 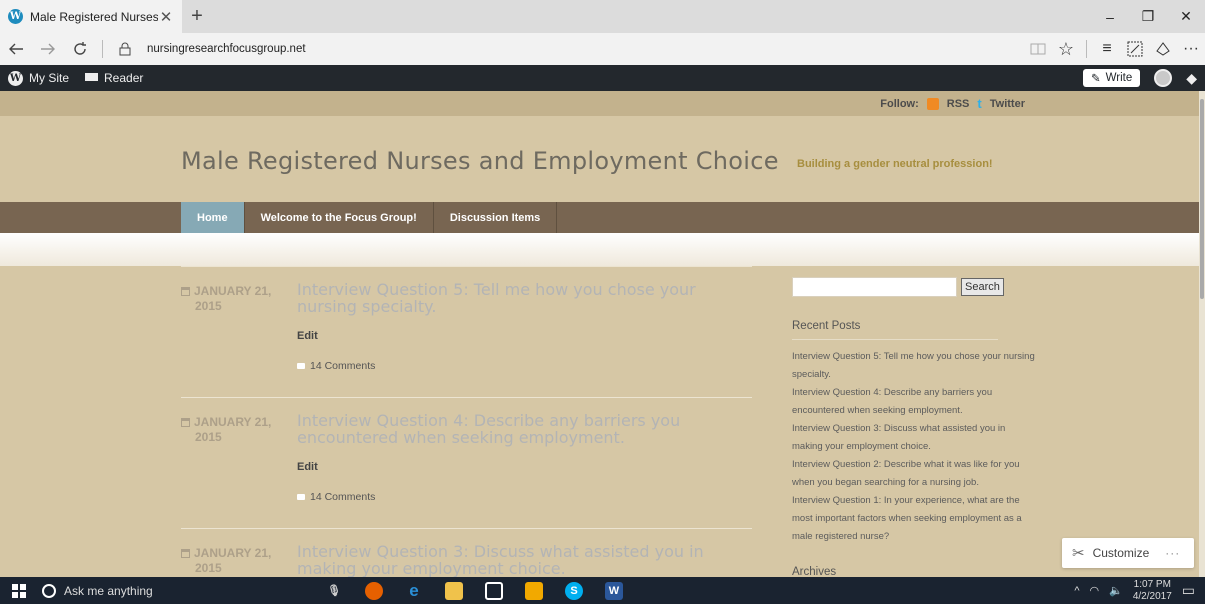 What do you see at coordinates (534, 590) in the screenshot?
I see `gauge-app-icon` at bounding box center [534, 590].